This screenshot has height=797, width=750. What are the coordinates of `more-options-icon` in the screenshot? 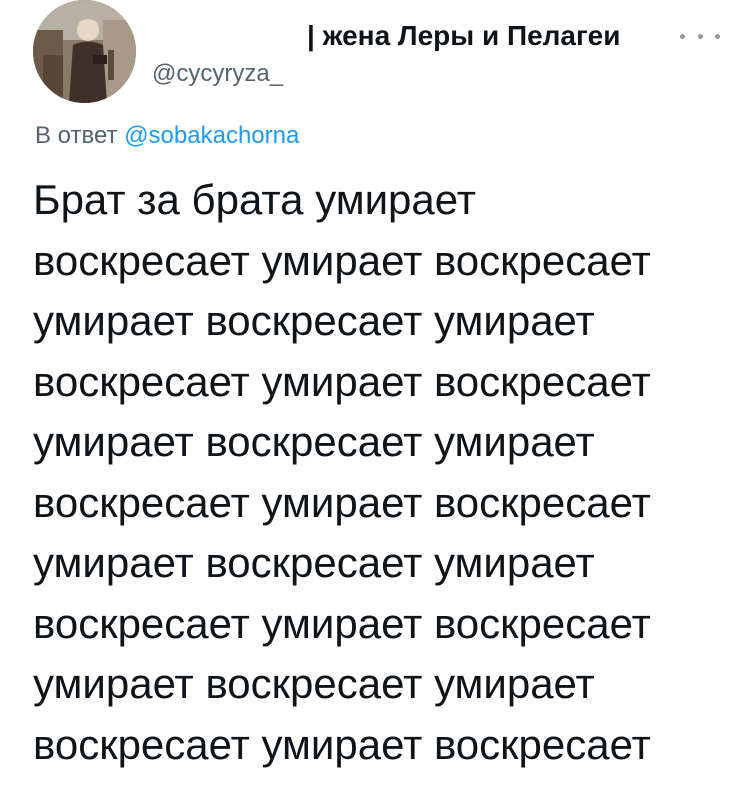 It's located at (700, 36).